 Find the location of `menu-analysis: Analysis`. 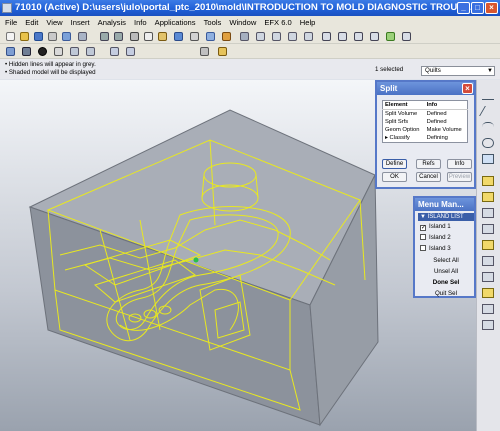

menu-analysis: Analysis is located at coordinates (112, 22).